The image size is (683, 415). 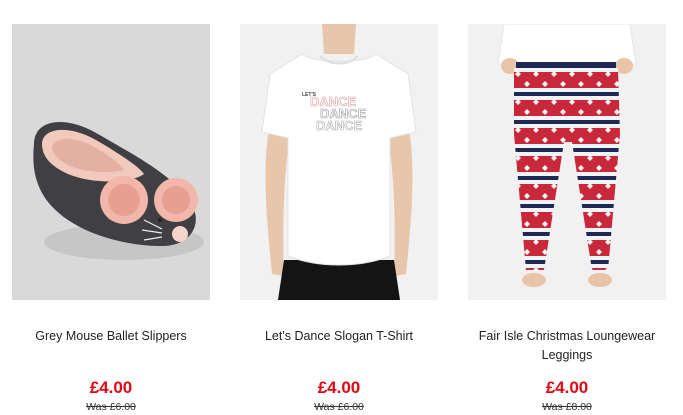 What do you see at coordinates (111, 336) in the screenshot?
I see `product-title: Grey Mouse Ballet Slippers` at bounding box center [111, 336].